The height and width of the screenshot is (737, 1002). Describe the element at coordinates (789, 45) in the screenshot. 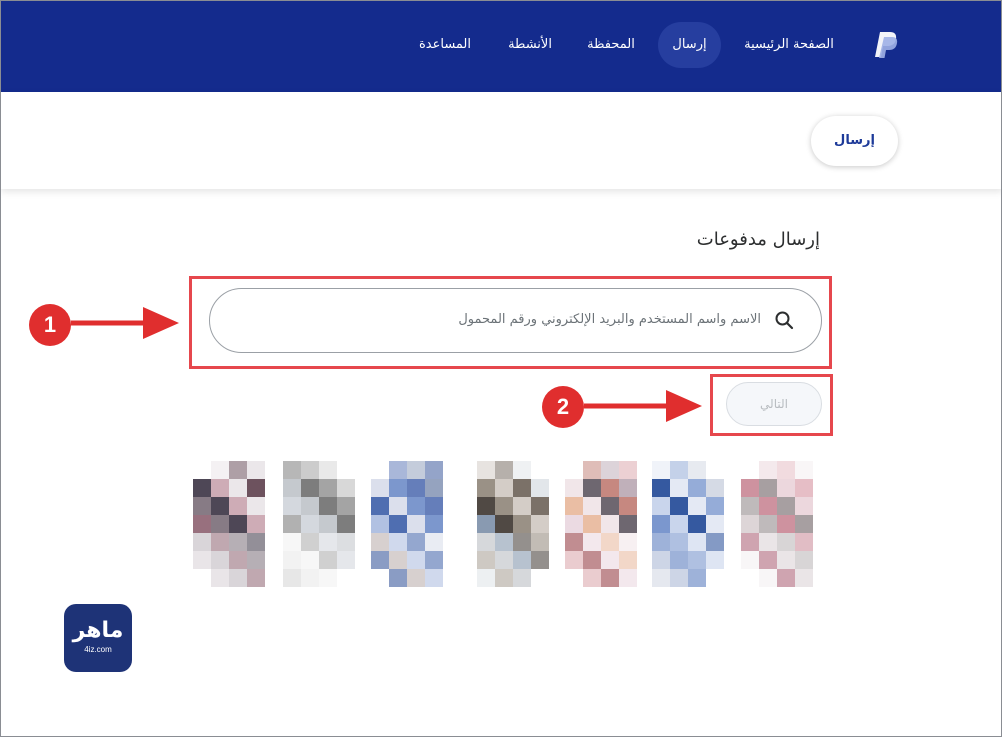

I see `nav-item-home: الصفحة الرئيسية` at that location.